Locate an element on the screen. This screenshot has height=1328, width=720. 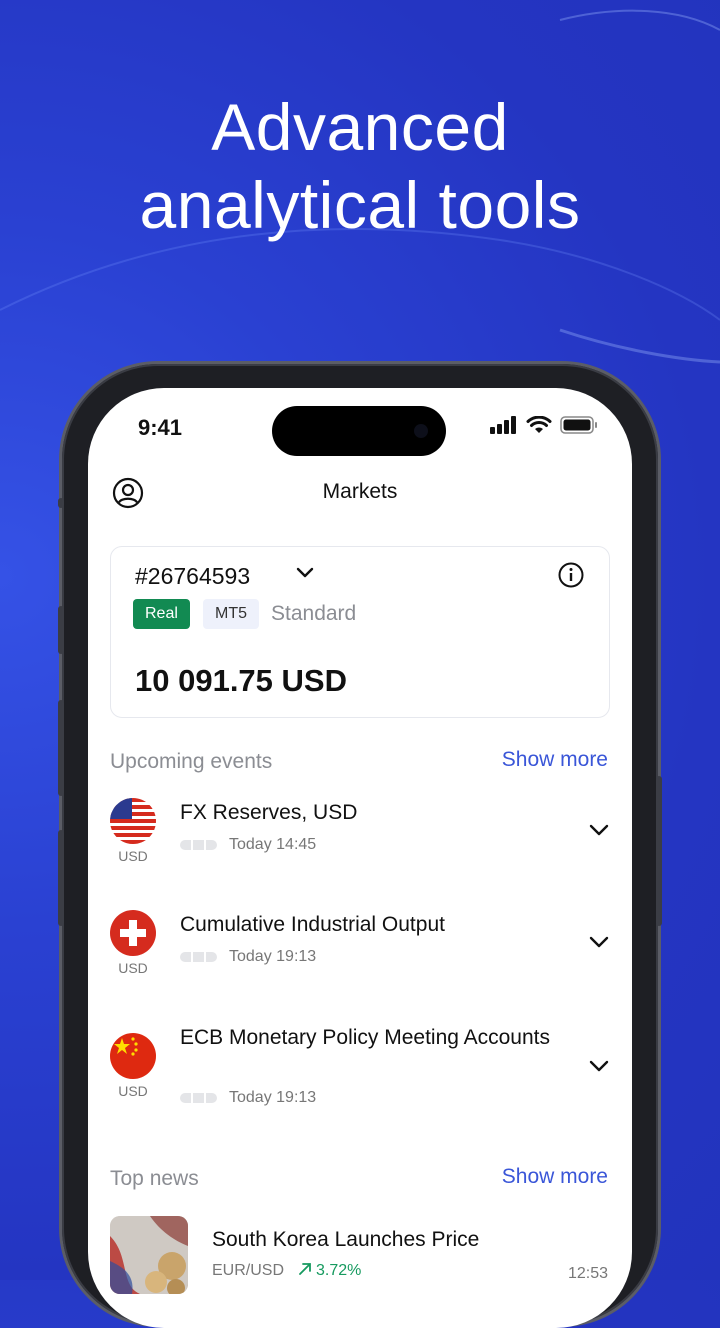
us-flag-icon is located at coordinates (133, 821).